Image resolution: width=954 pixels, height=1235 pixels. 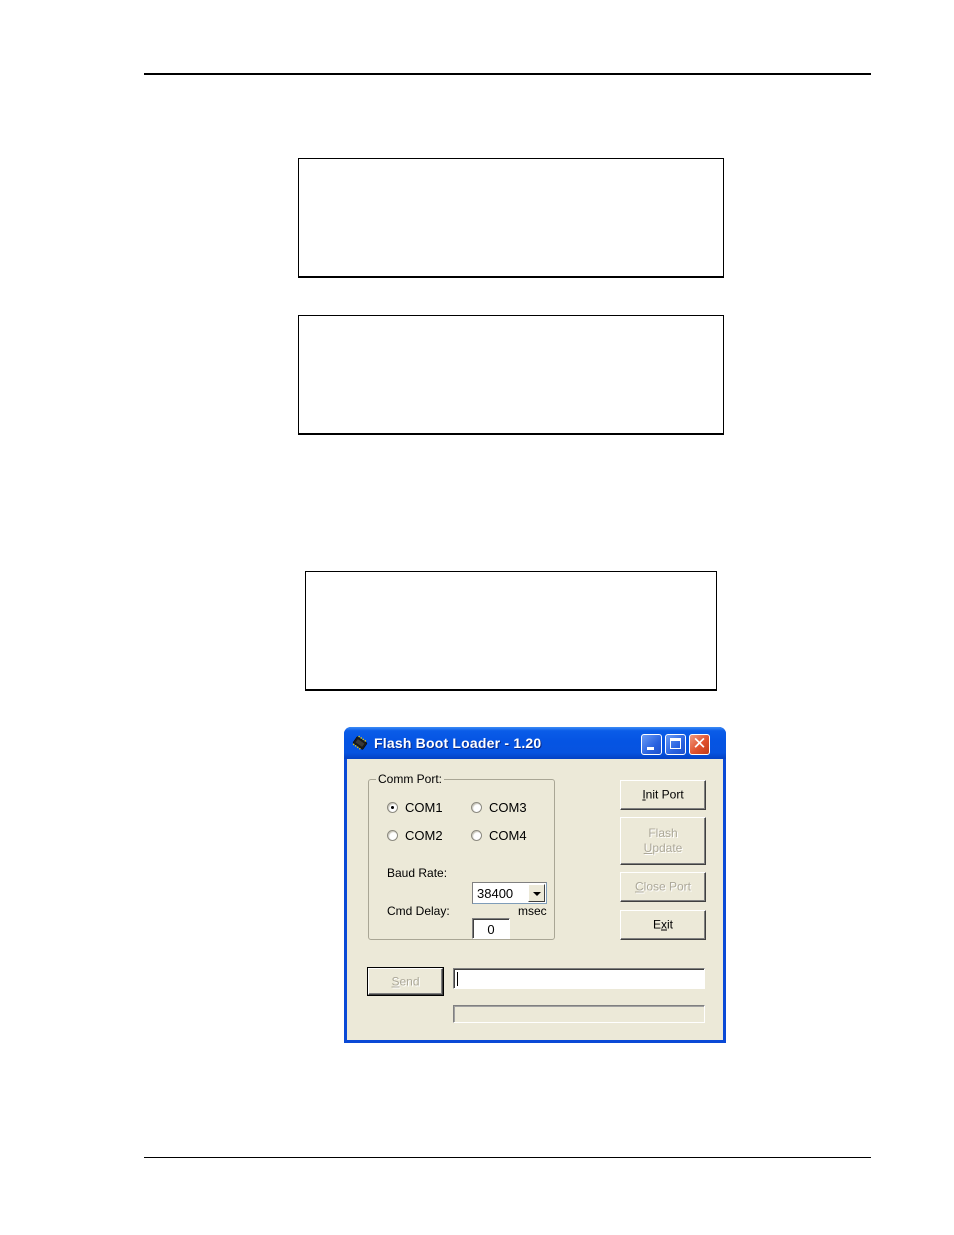 I want to click on radio-com1: COM1, so click(x=415, y=807).